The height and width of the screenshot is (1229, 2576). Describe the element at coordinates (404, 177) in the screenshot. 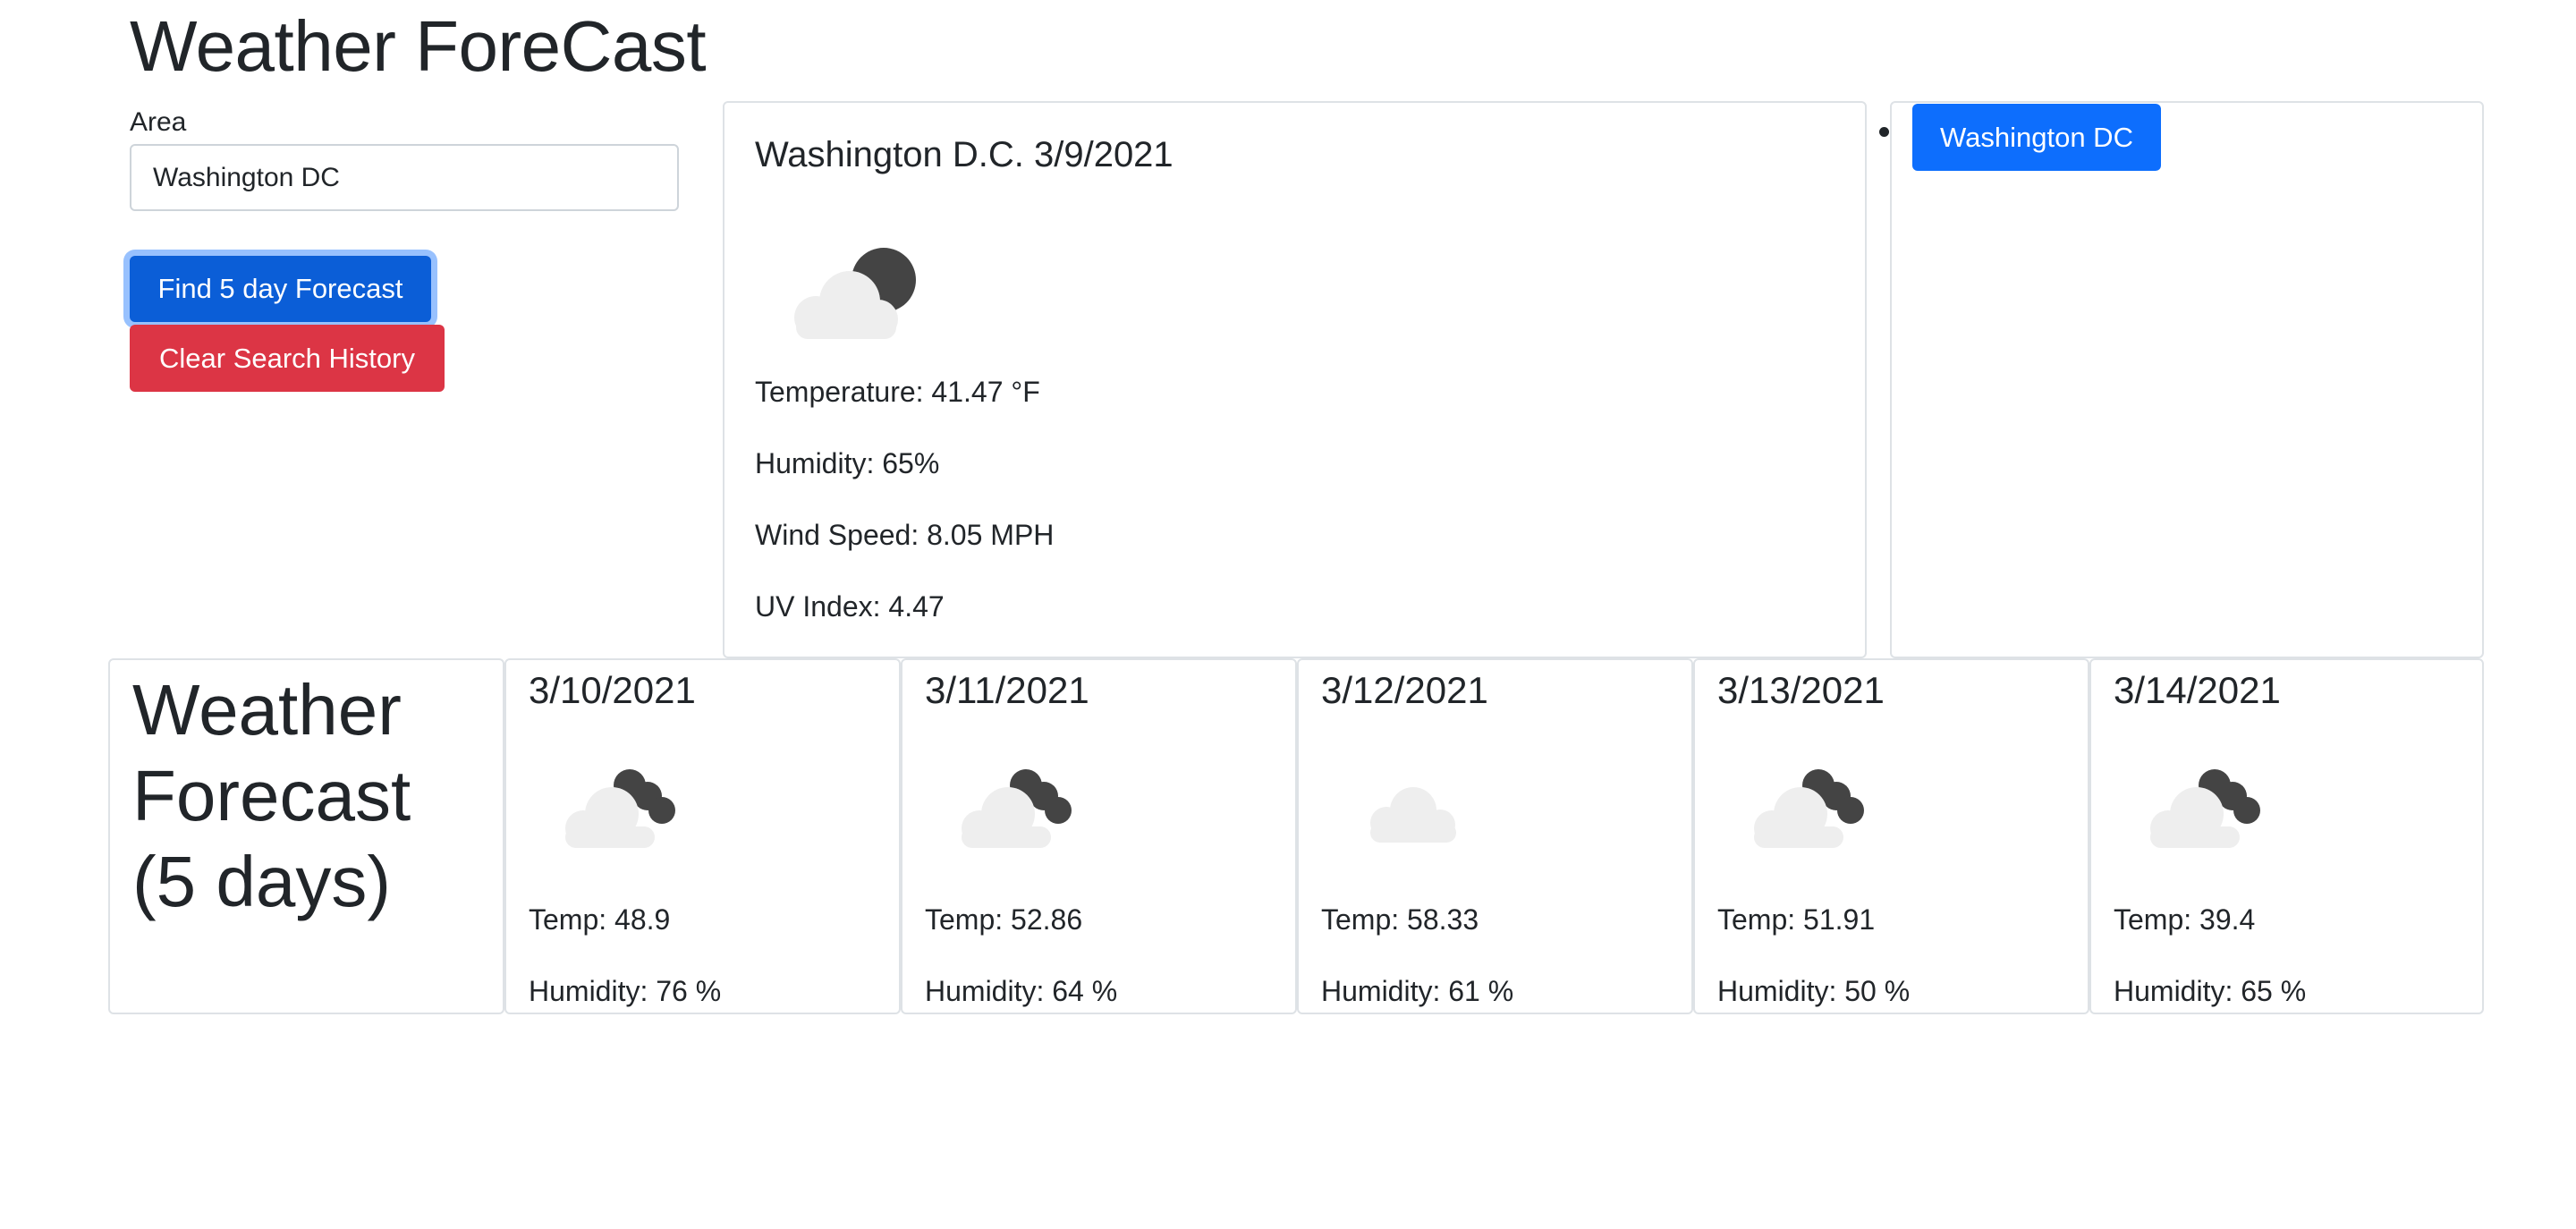

I see `area-input` at that location.